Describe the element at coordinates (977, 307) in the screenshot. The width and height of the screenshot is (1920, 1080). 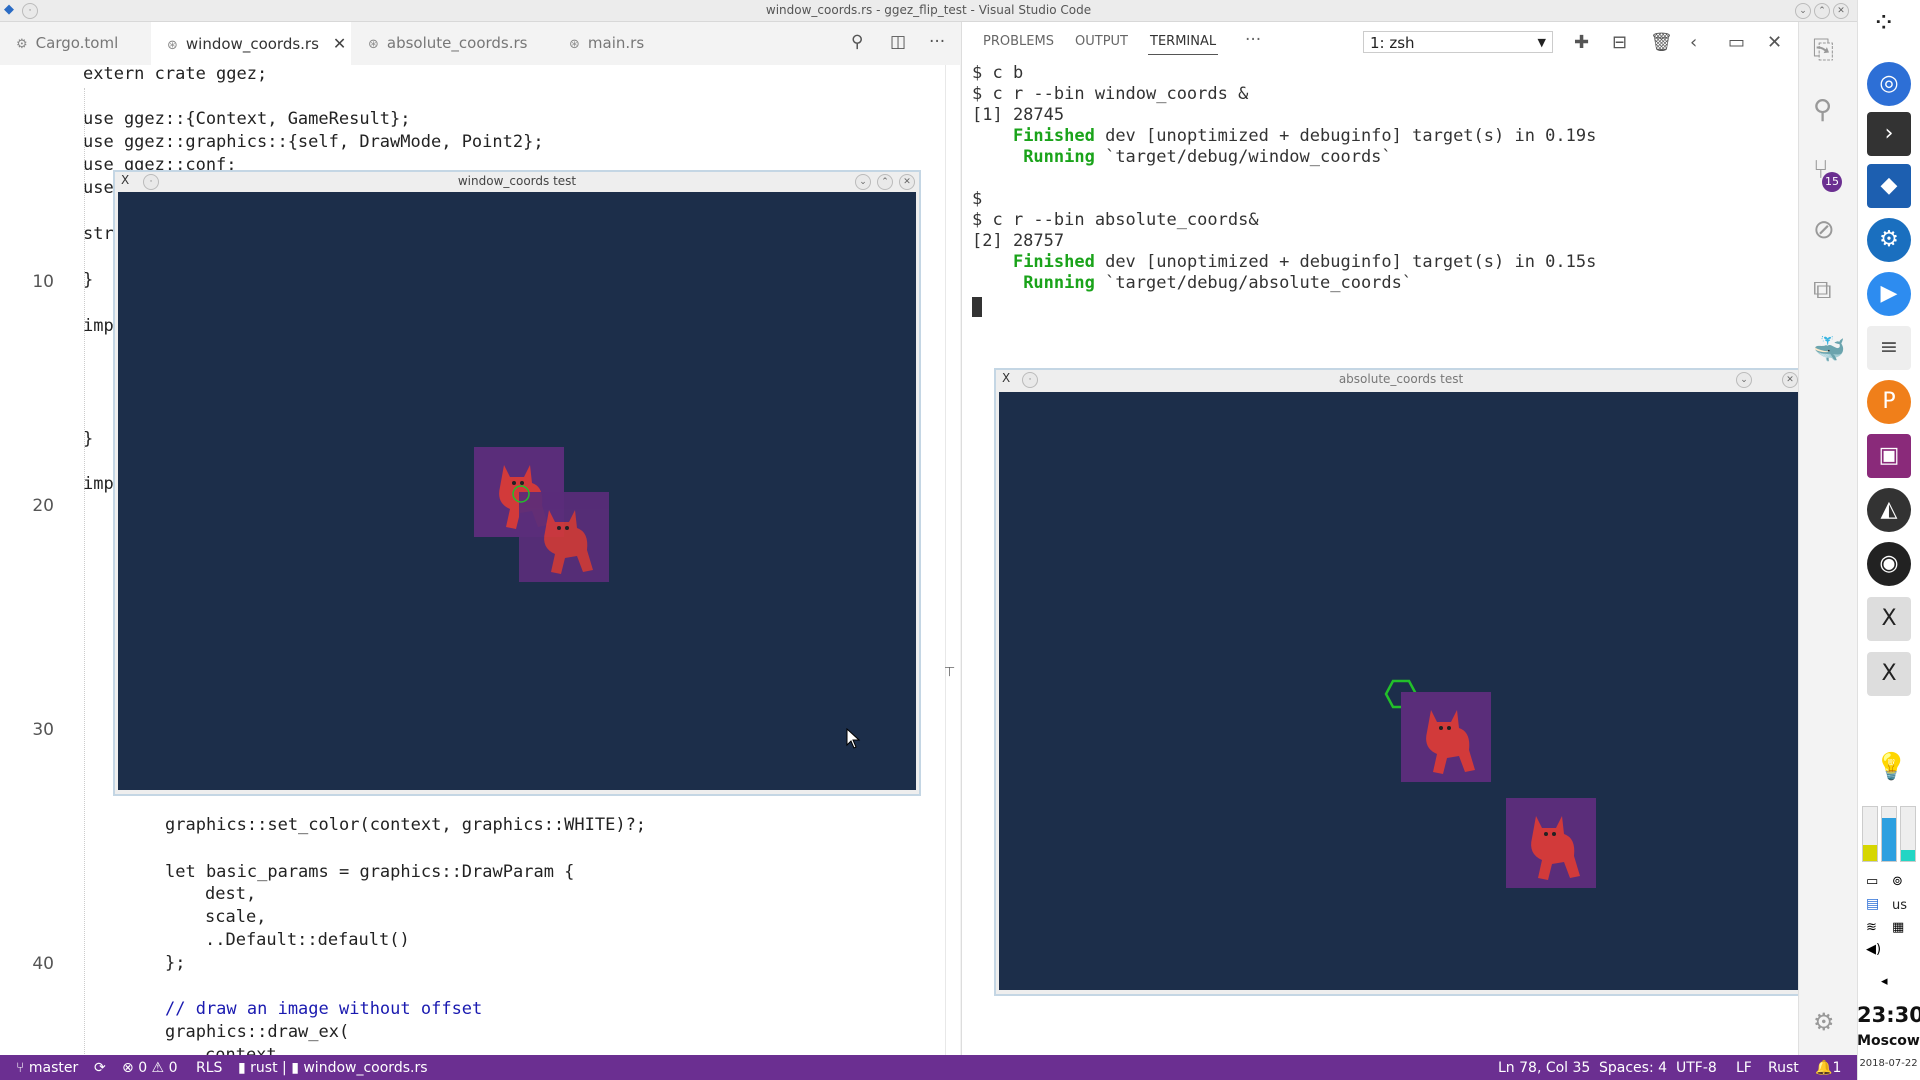
I see `terminal-cursor` at that location.